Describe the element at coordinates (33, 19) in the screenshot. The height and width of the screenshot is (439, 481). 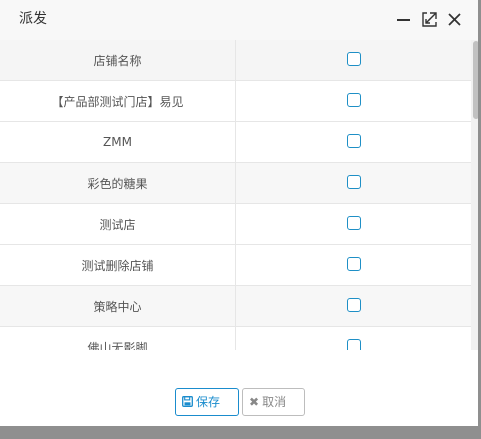
I see `dialog-title: 派发` at that location.